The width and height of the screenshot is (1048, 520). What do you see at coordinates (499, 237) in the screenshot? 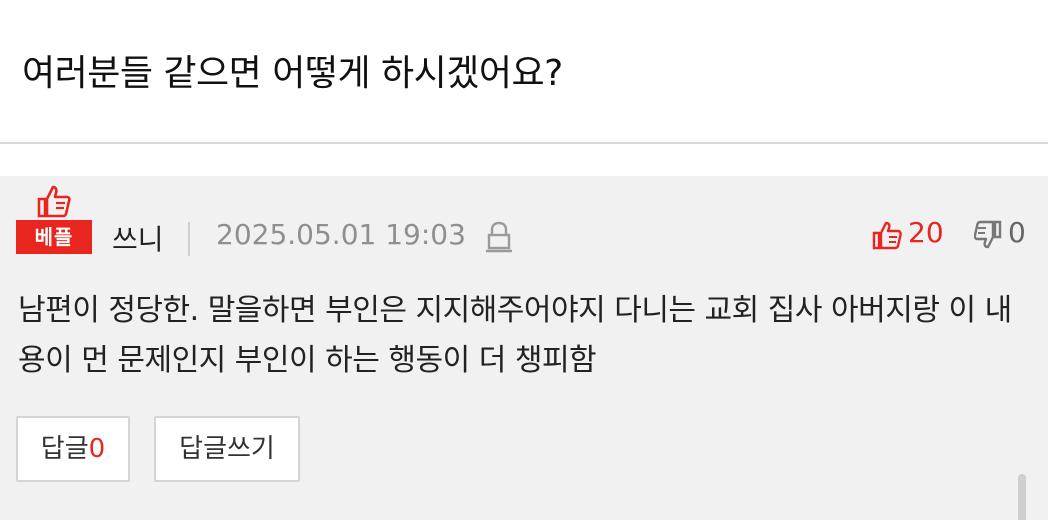
I see `lock-icon` at bounding box center [499, 237].